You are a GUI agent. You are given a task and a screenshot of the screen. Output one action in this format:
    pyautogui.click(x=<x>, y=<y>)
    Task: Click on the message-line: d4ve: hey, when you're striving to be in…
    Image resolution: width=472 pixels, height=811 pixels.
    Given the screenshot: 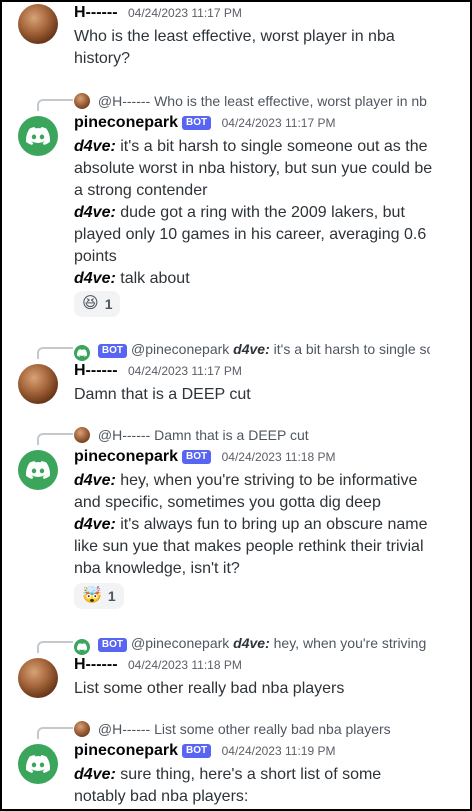 What is the action you would take?
    pyautogui.click(x=246, y=491)
    